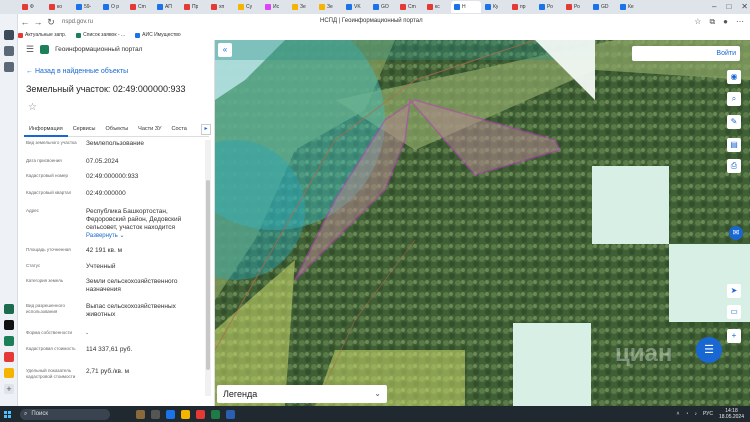  What do you see at coordinates (697, 22) in the screenshot?
I see `star-icon: ☆` at bounding box center [697, 22].